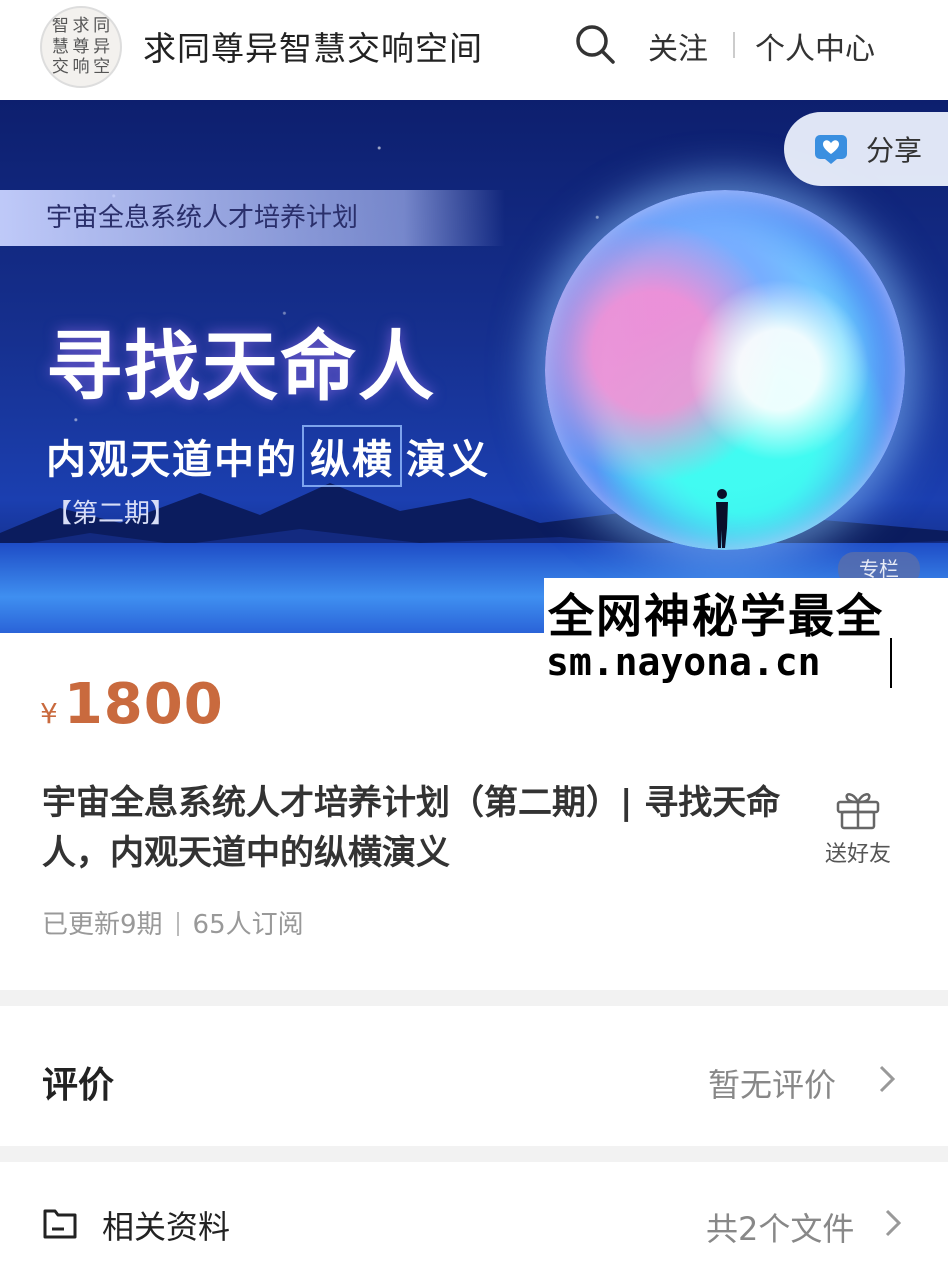 The height and width of the screenshot is (1280, 948). I want to click on banner-headline: 寻找天命人, so click(241, 366).